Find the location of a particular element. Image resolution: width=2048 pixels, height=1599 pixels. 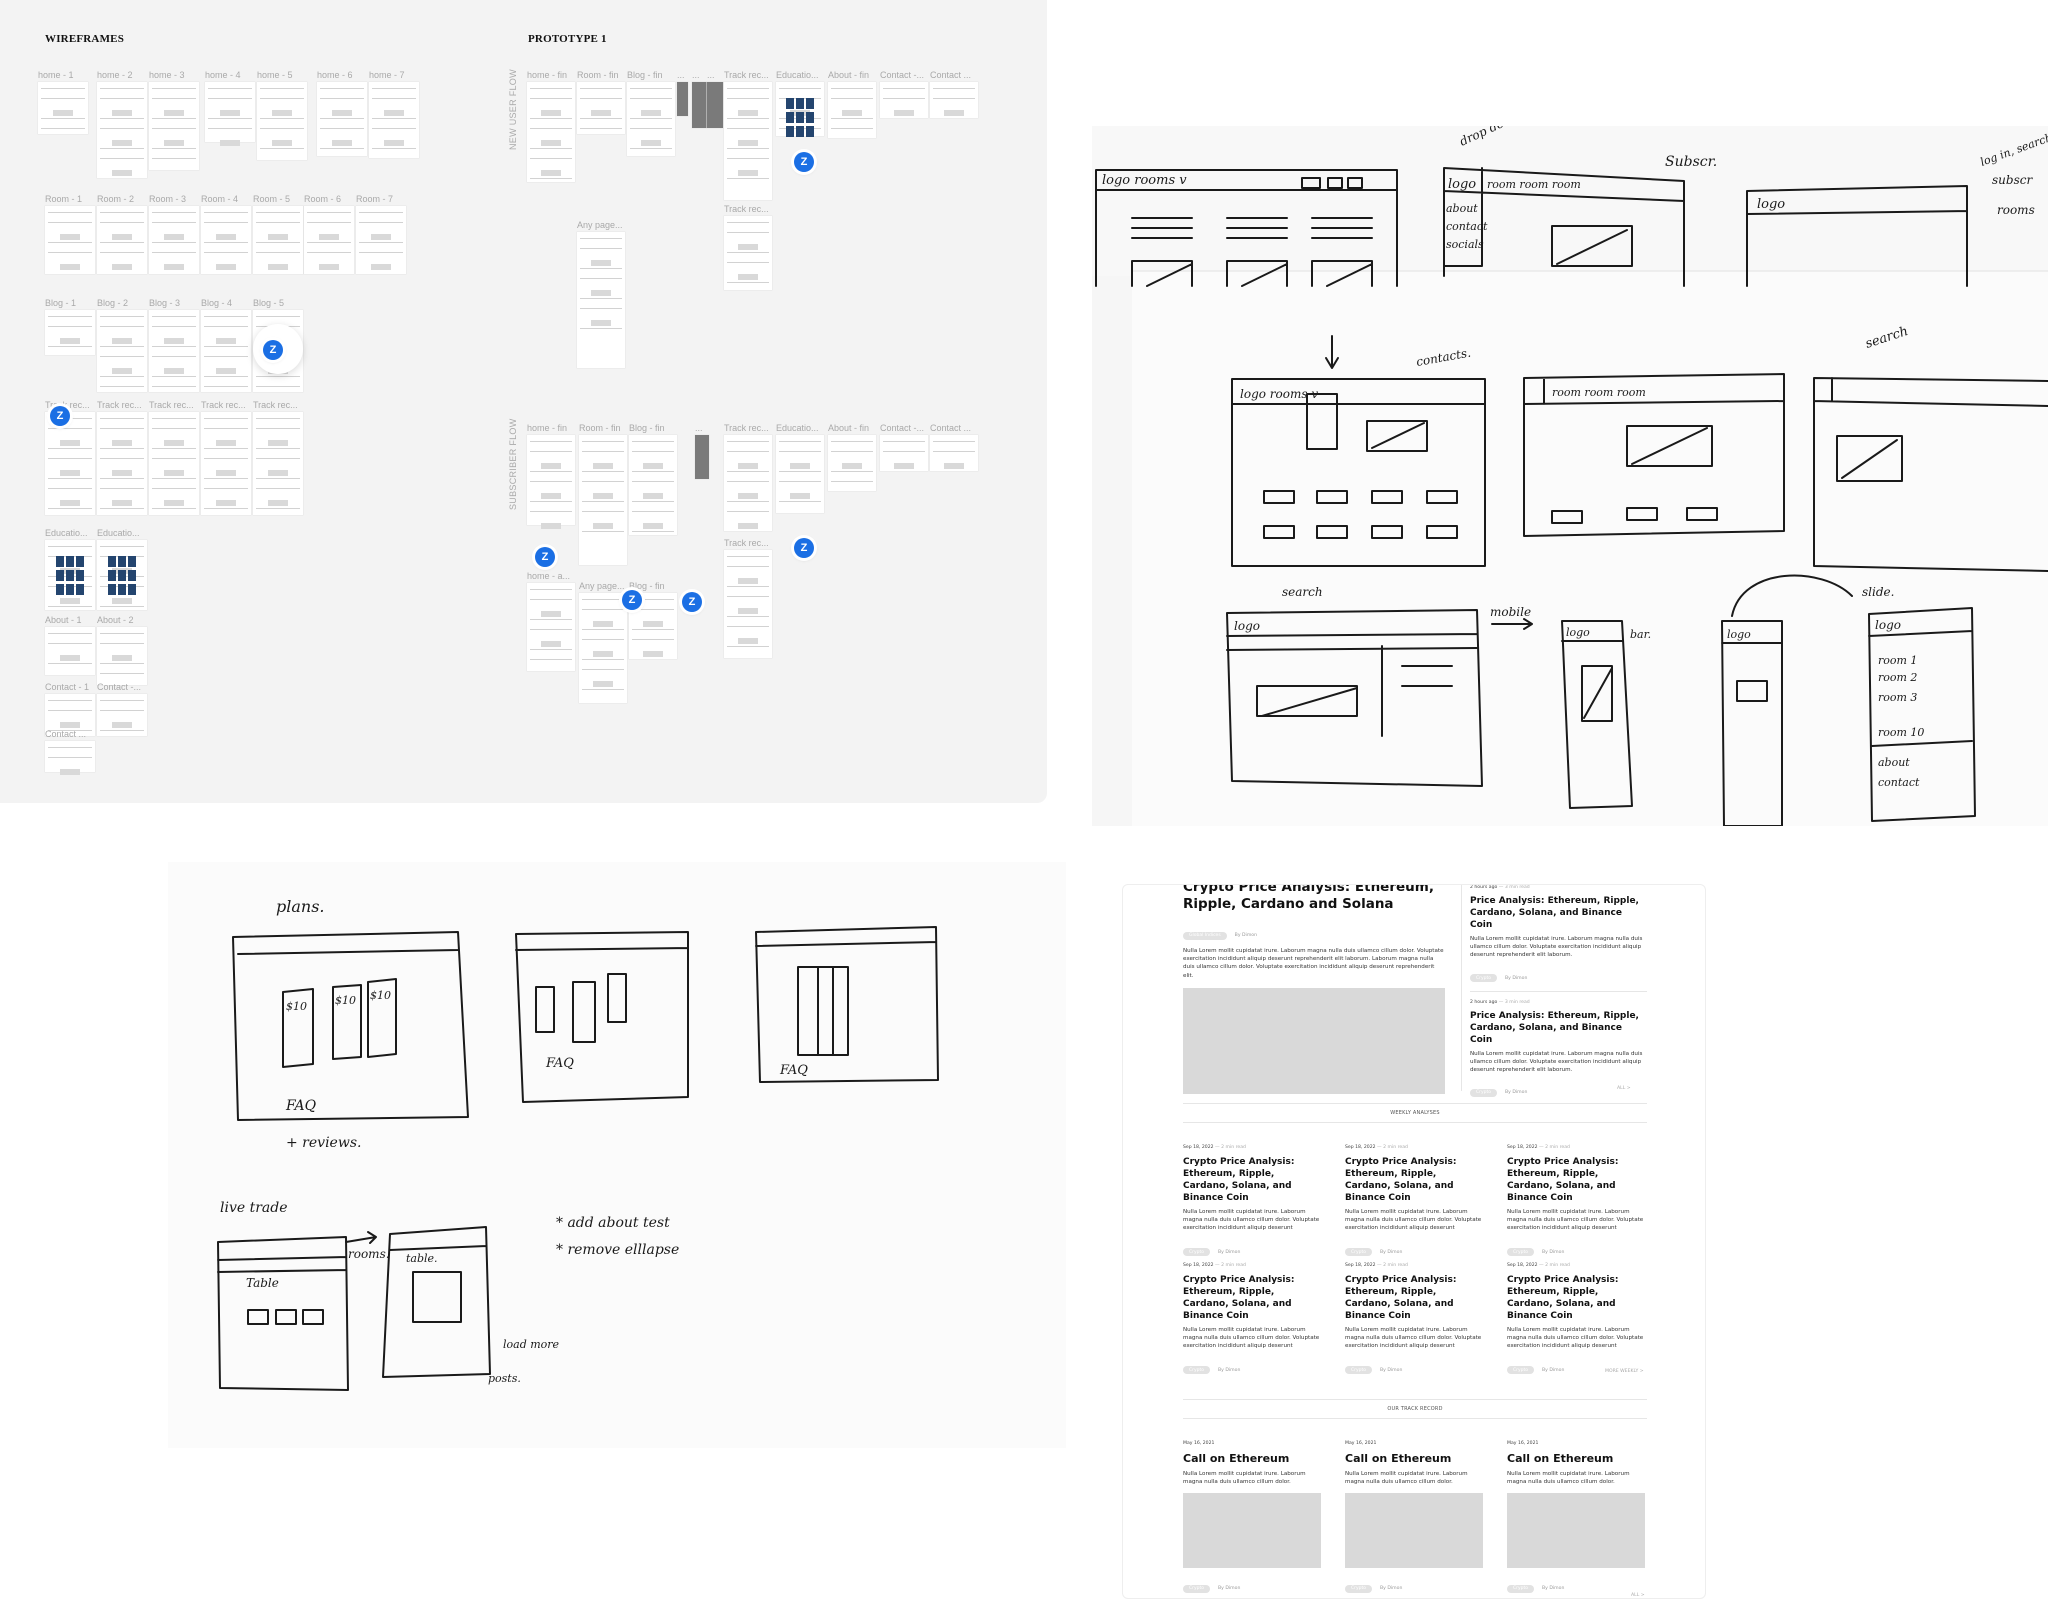

artboard: home - 1 is located at coordinates (63, 102).